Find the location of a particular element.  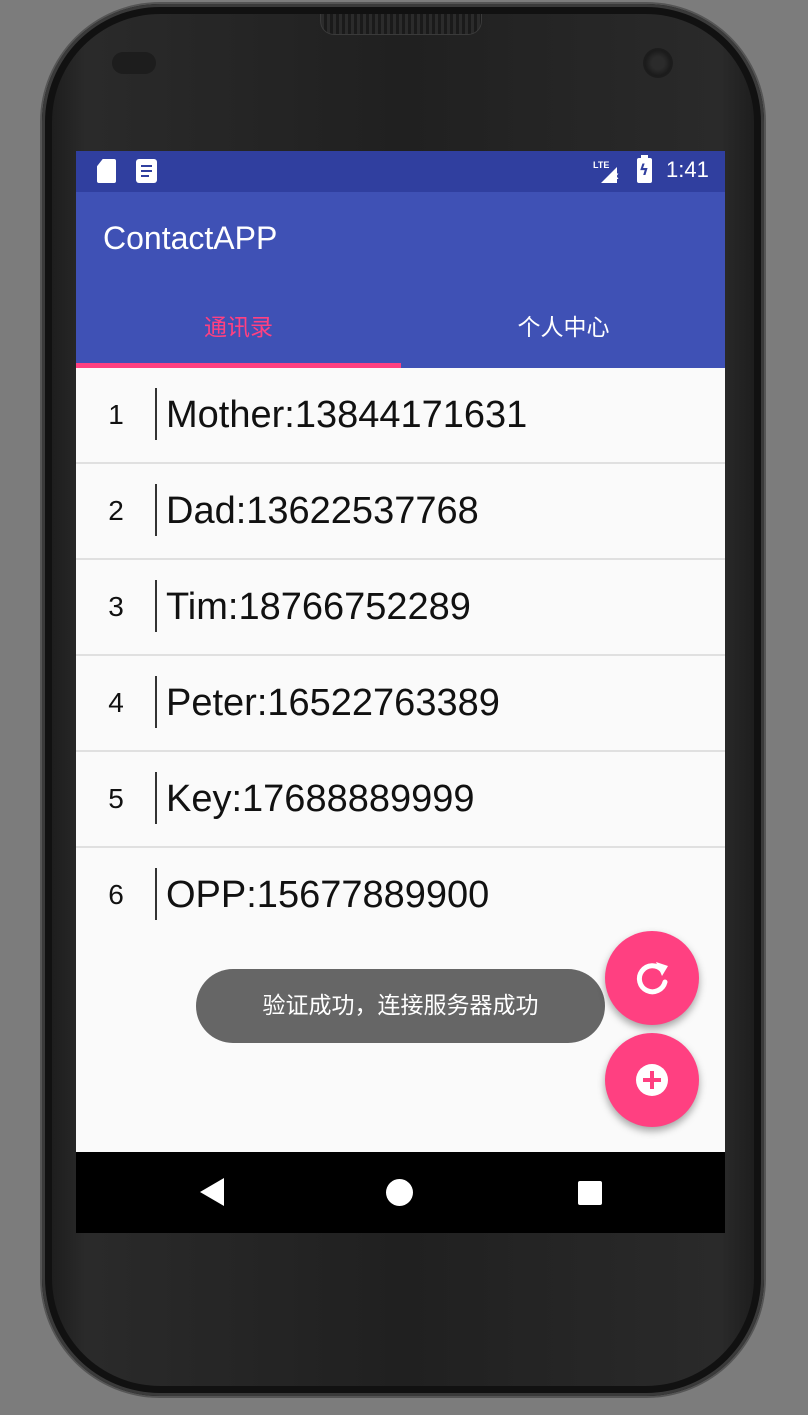

contact-text: Peter:16522763389 is located at coordinates (333, 703).